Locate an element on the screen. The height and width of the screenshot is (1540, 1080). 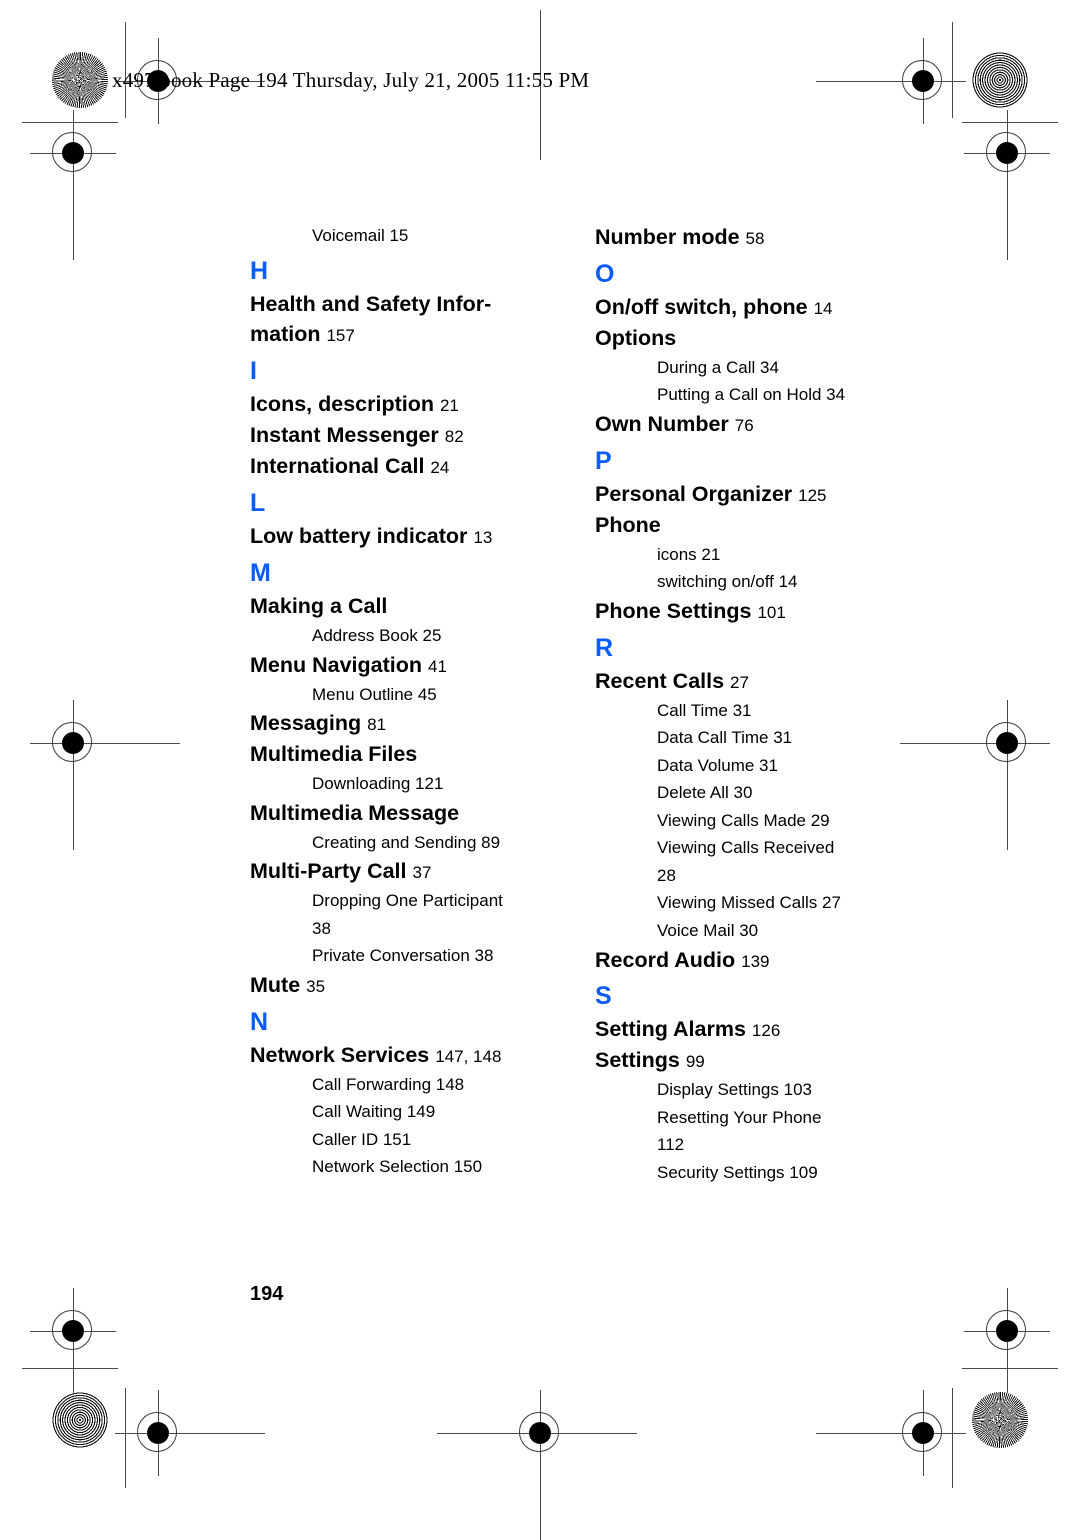
index-entry: mation 157 is located at coordinates (405, 334).